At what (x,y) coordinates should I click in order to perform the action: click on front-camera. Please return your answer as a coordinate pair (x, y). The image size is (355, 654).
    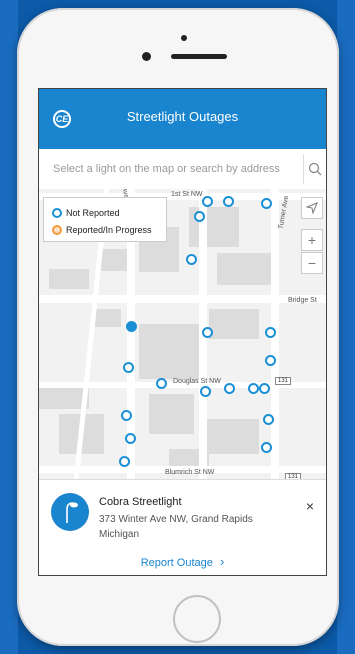
    Looking at the image, I should click on (146, 56).